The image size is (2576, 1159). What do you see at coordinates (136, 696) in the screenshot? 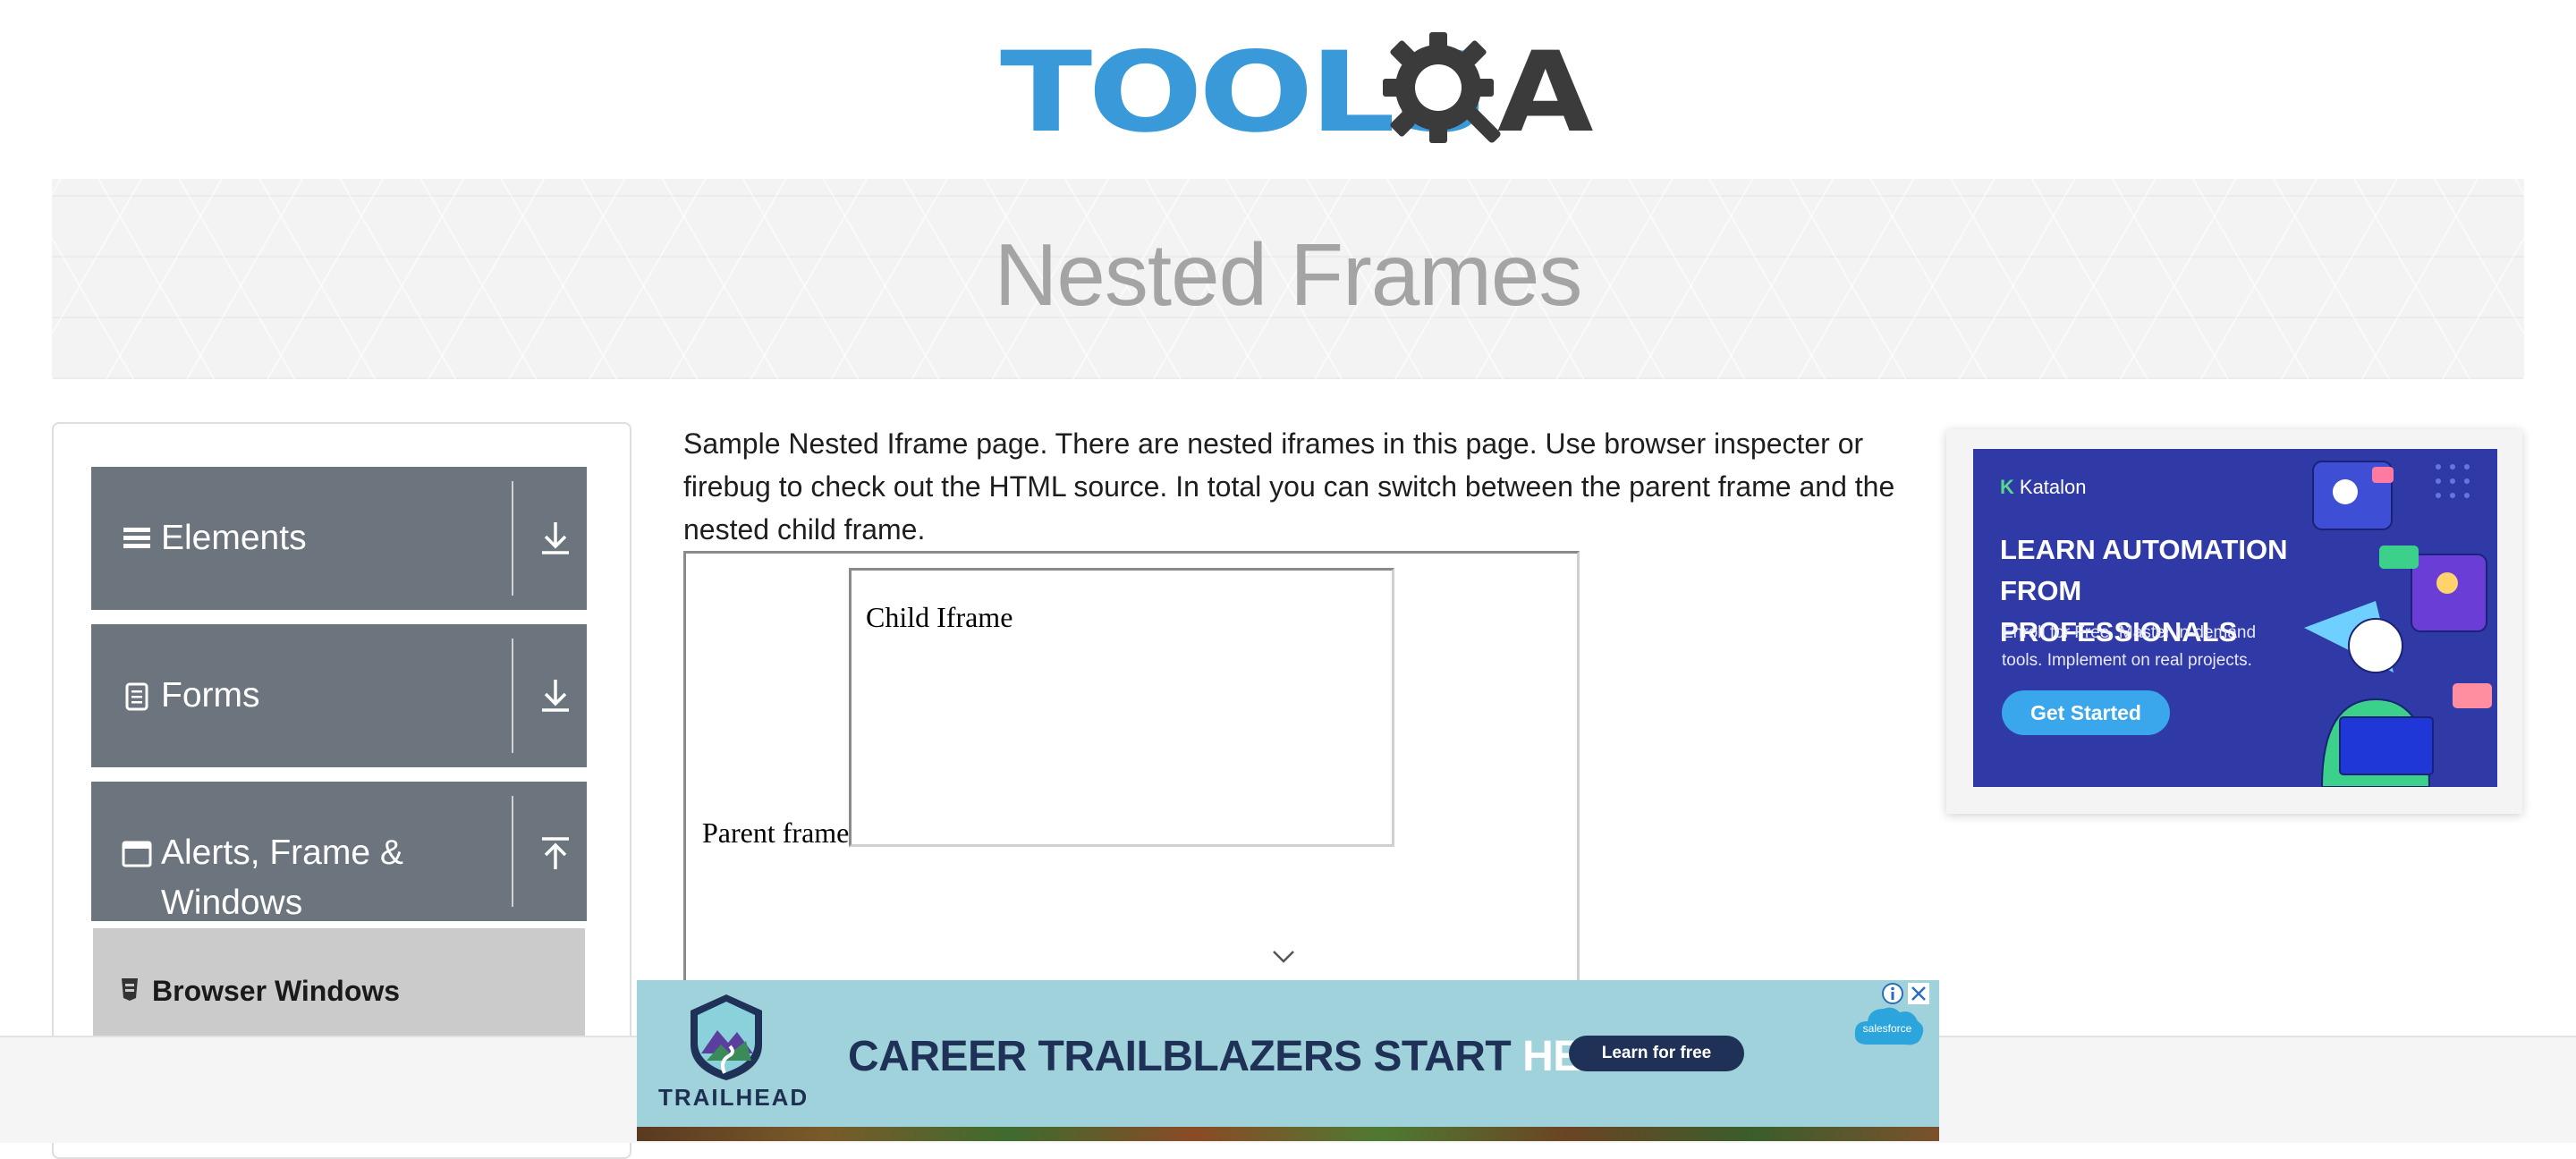
I see `document-icon` at bounding box center [136, 696].